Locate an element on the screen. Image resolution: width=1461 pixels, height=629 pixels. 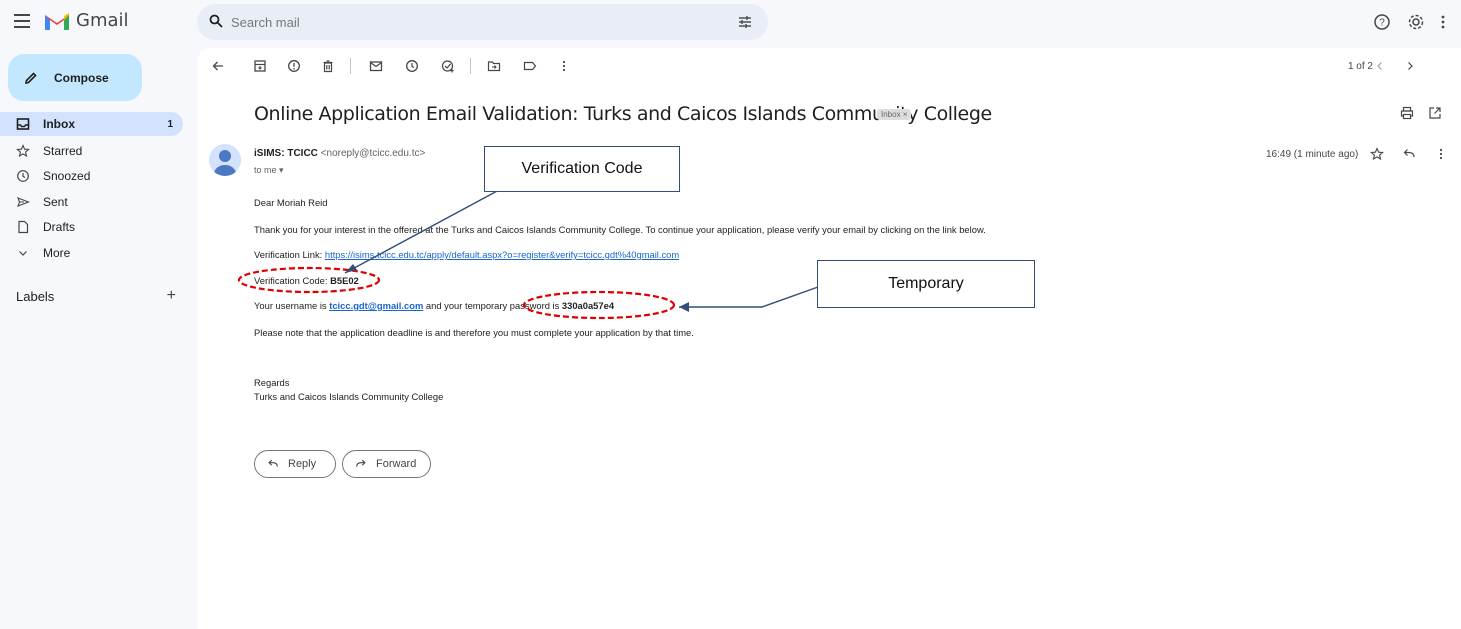
verification-callout-text: Verification Code is located at coordinates (582, 168).